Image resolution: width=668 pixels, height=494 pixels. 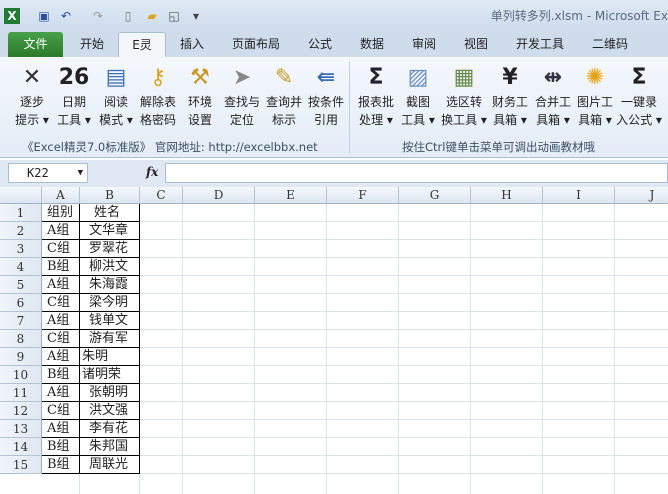 What do you see at coordinates (35, 44) in the screenshot?
I see `tab-file: 文件` at bounding box center [35, 44].